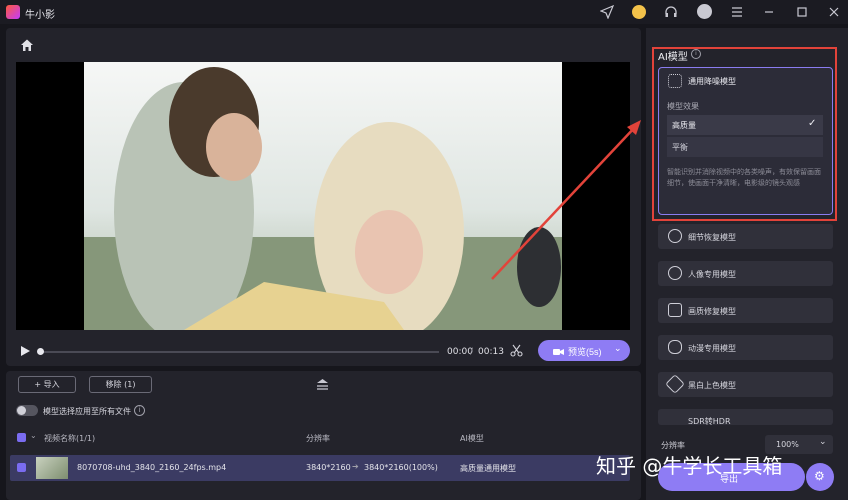 This screenshot has height=500, width=848. I want to click on home-icon, so click(27, 46).